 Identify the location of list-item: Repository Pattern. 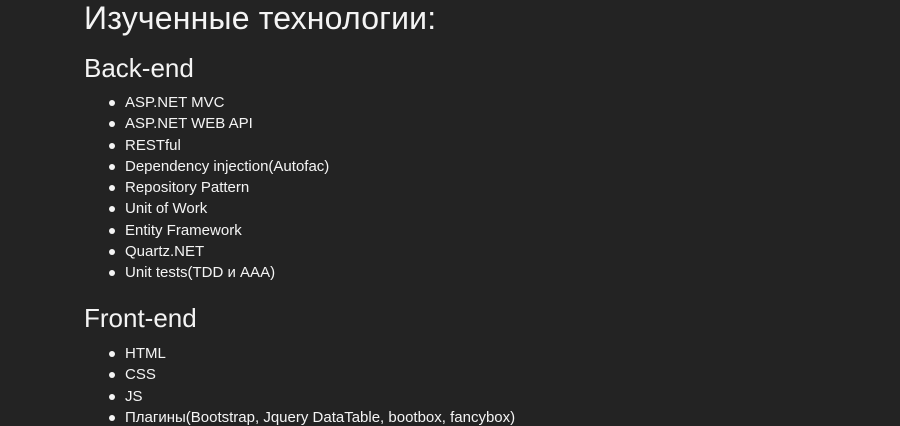
(218, 187).